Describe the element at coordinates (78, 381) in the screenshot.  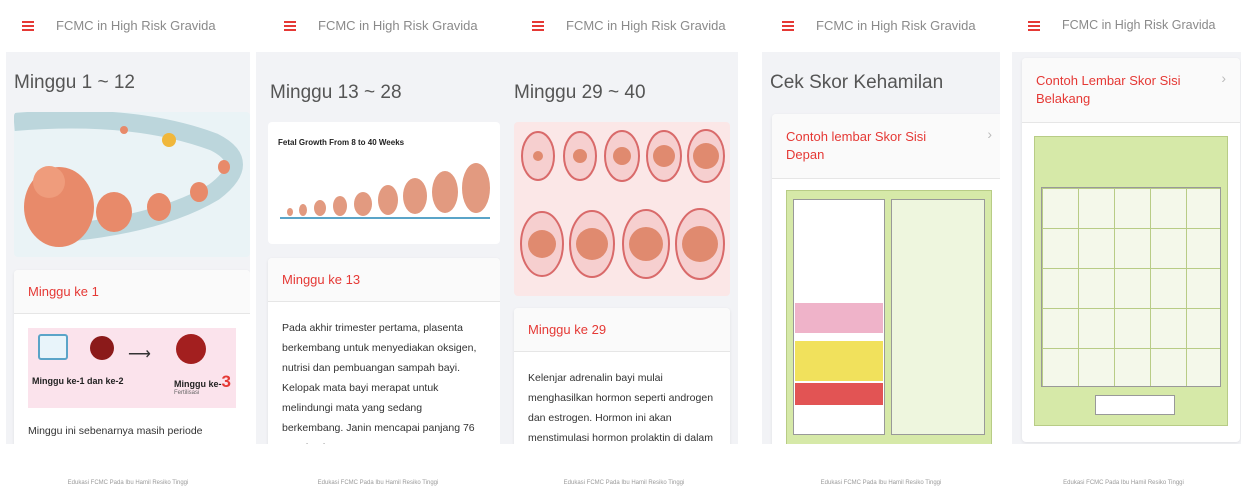
I see `thumb-left-label: Minggu ke-1 dan ke-2` at that location.